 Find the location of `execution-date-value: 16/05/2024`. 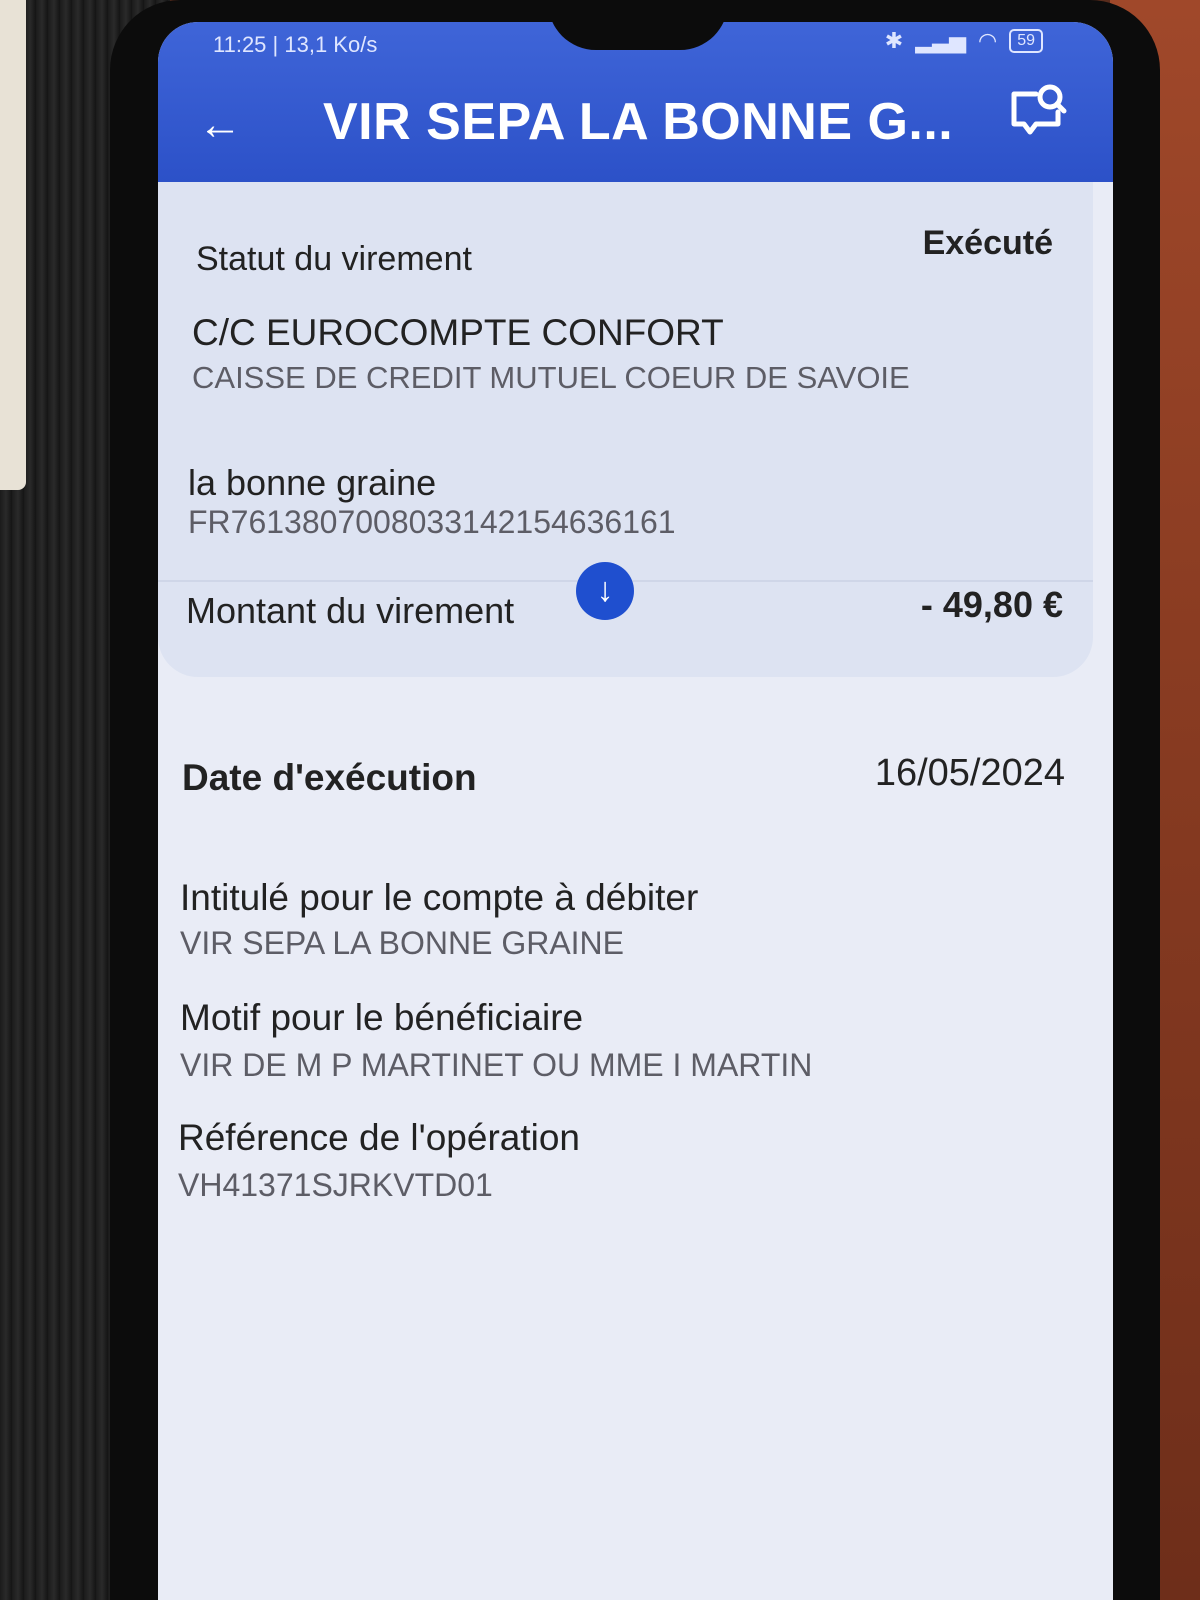

execution-date-value: 16/05/2024 is located at coordinates (969, 773).